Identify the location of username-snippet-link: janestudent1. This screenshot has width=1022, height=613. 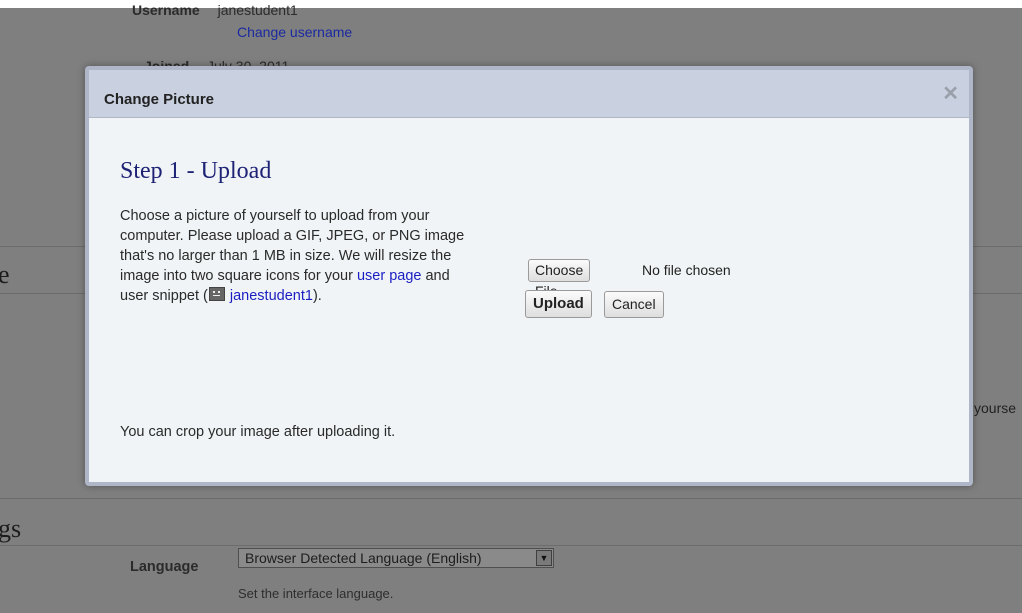
(271, 296).